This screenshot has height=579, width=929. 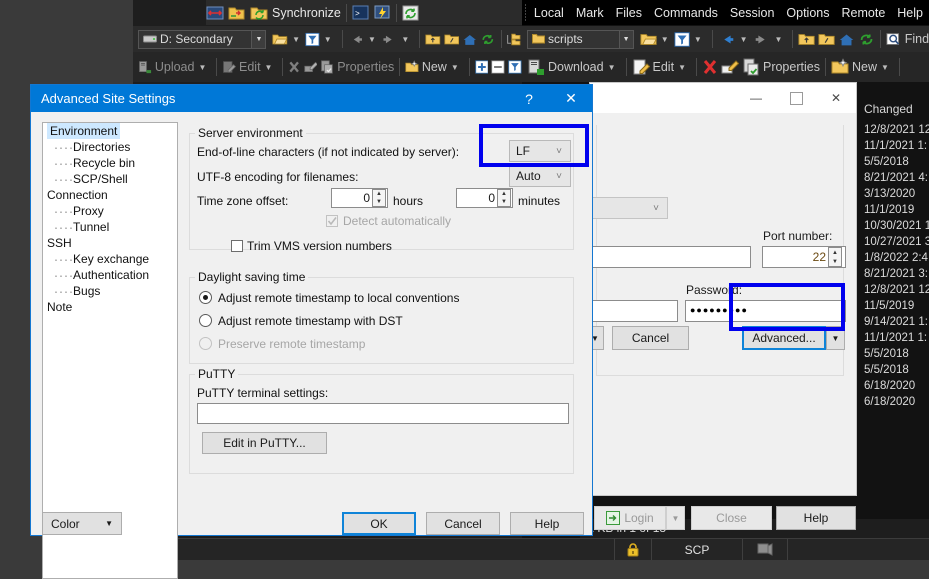 I want to click on menu-options: Options, so click(x=807, y=13).